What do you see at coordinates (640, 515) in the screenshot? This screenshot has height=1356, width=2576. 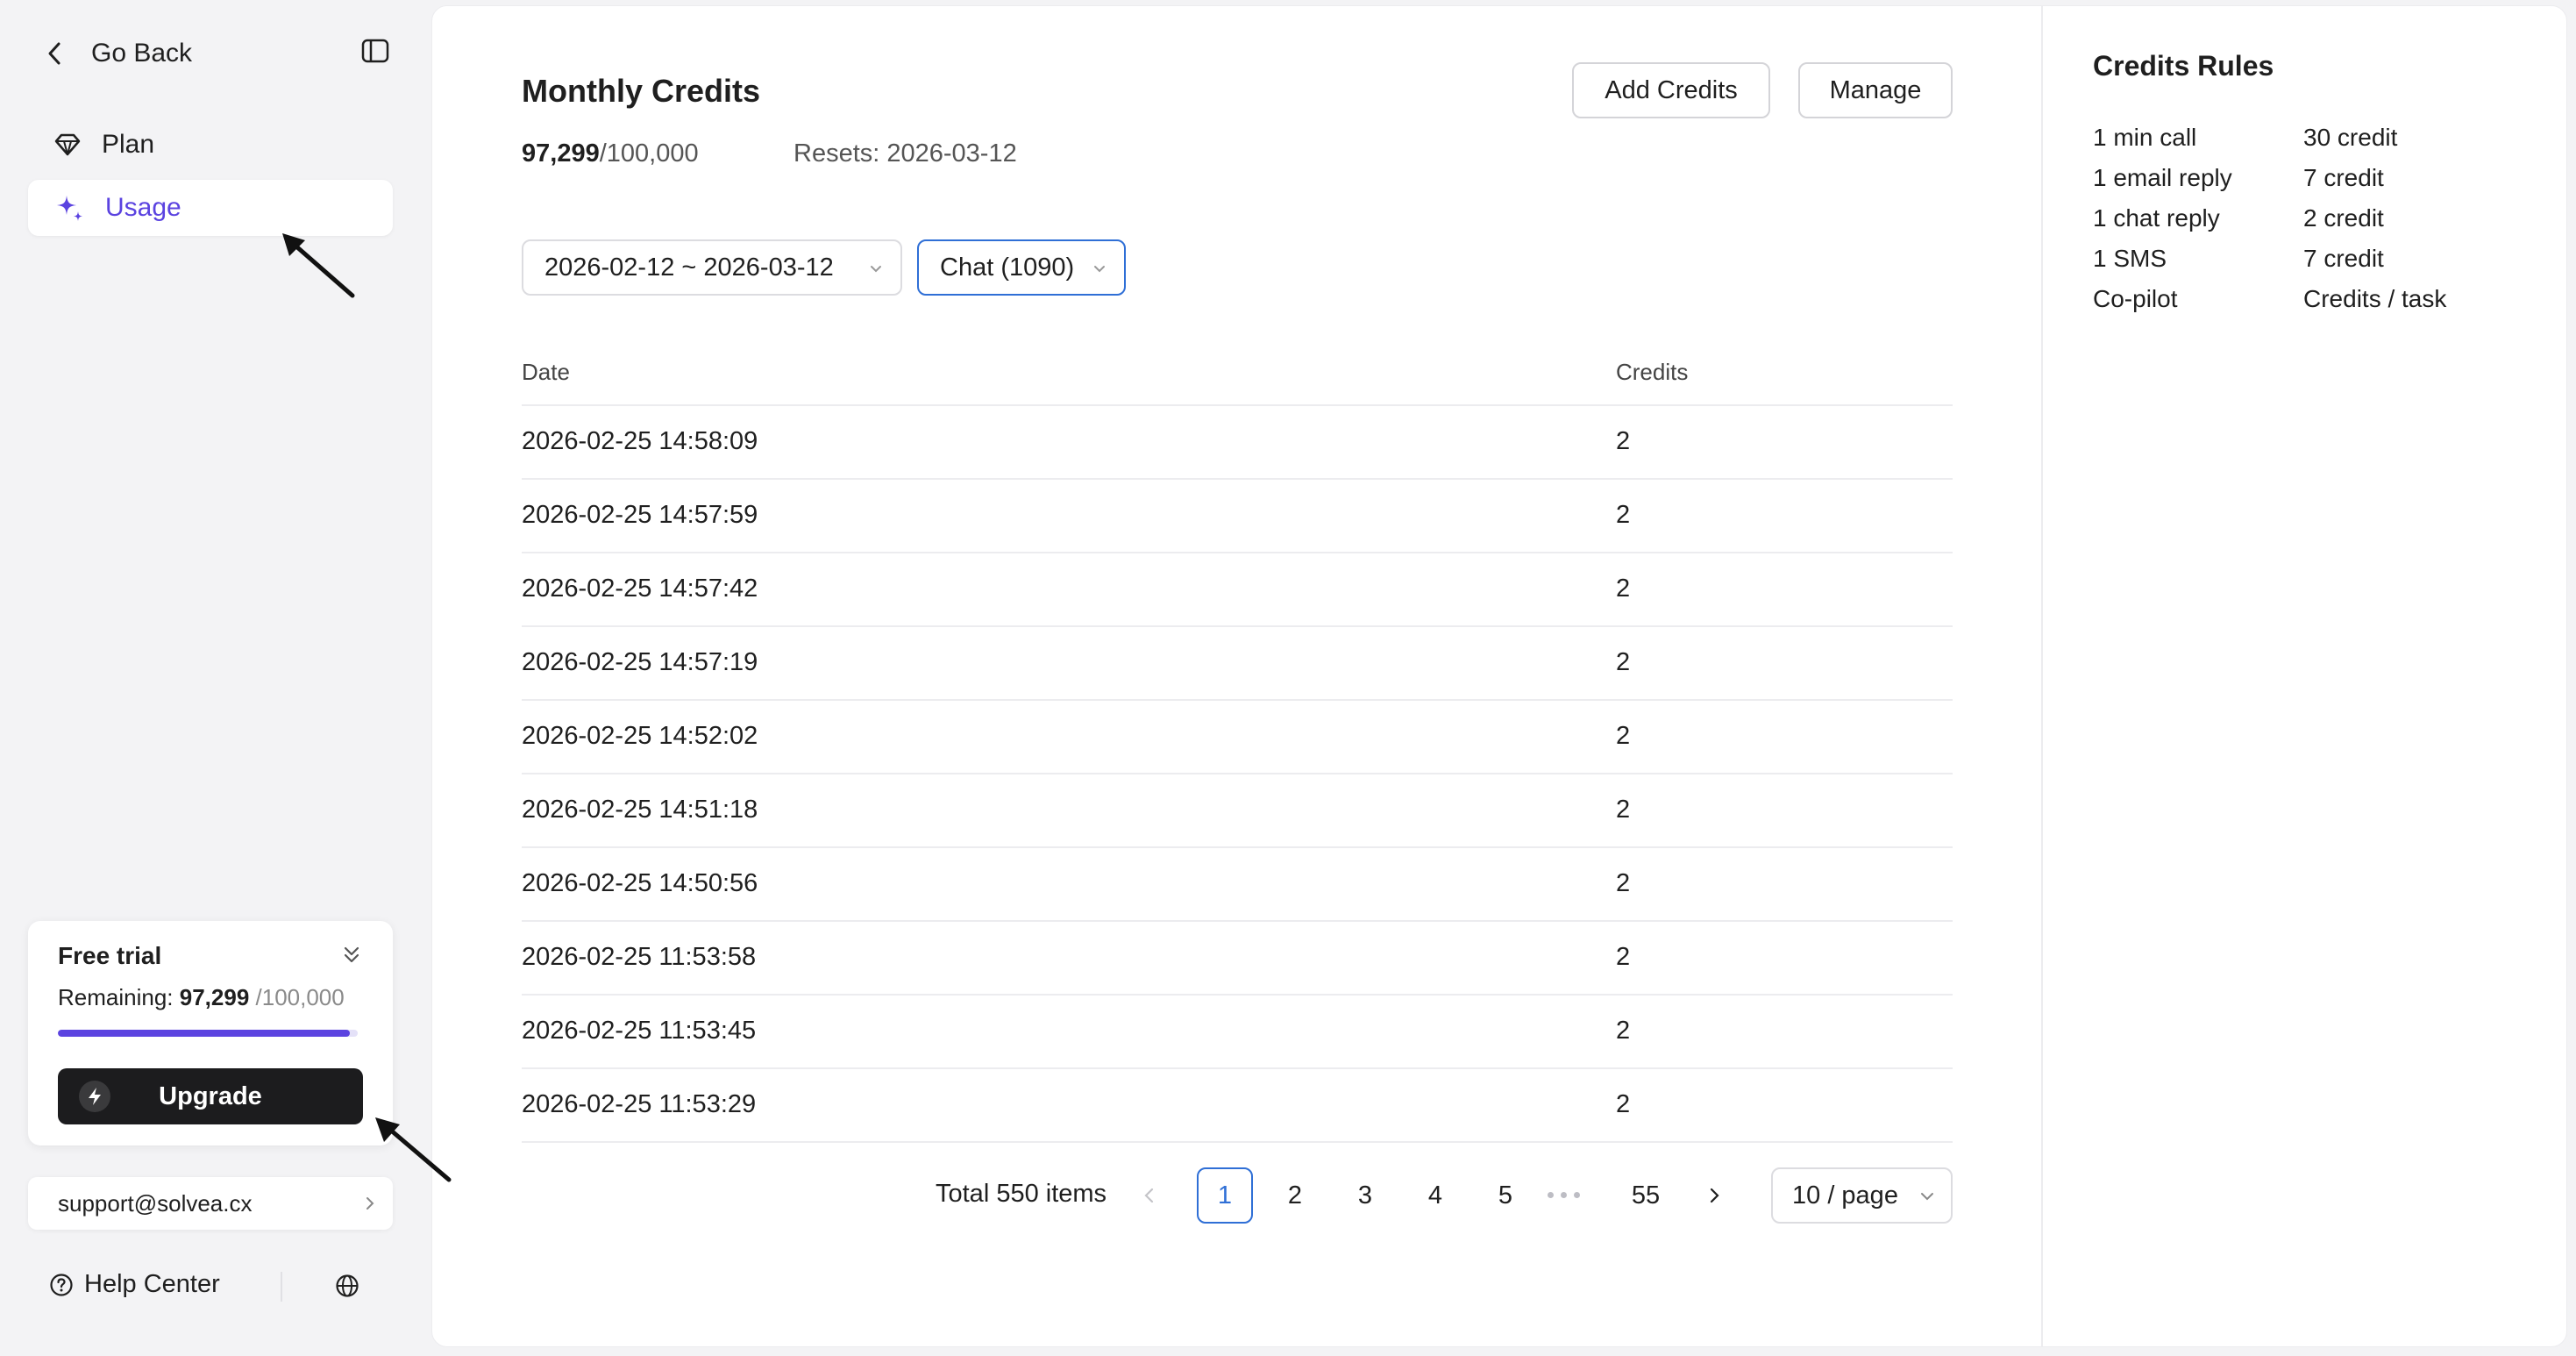 I see `cell-date: 2026-02-25 14:57:59` at bounding box center [640, 515].